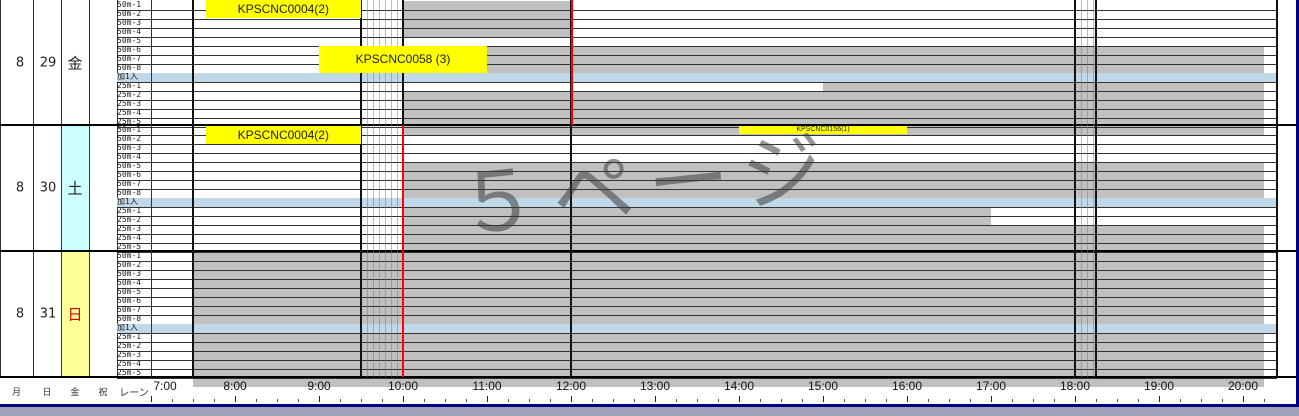  What do you see at coordinates (75, 392) in the screenshot?
I see `footer-weekday-label: 金` at bounding box center [75, 392].